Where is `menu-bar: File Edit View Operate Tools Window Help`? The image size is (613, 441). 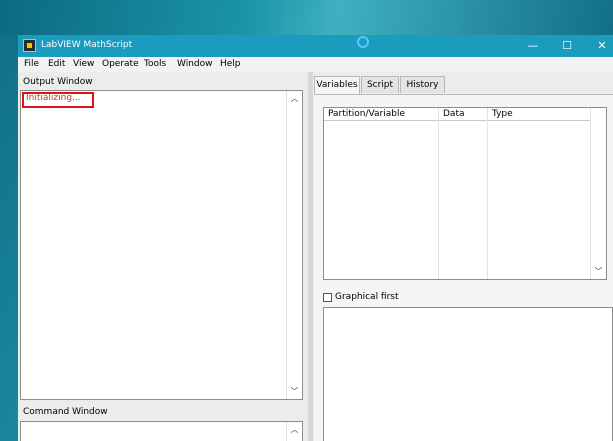 menu-bar: File Edit View Operate Tools Window Help is located at coordinates (315, 64).